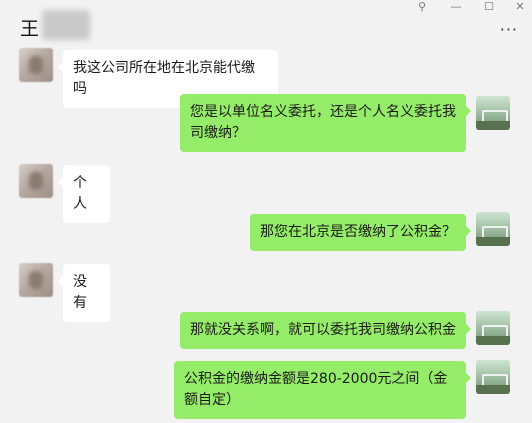 This screenshot has width=532, height=423. What do you see at coordinates (84, 293) in the screenshot?
I see `message-bubble-incoming: 没有` at bounding box center [84, 293].